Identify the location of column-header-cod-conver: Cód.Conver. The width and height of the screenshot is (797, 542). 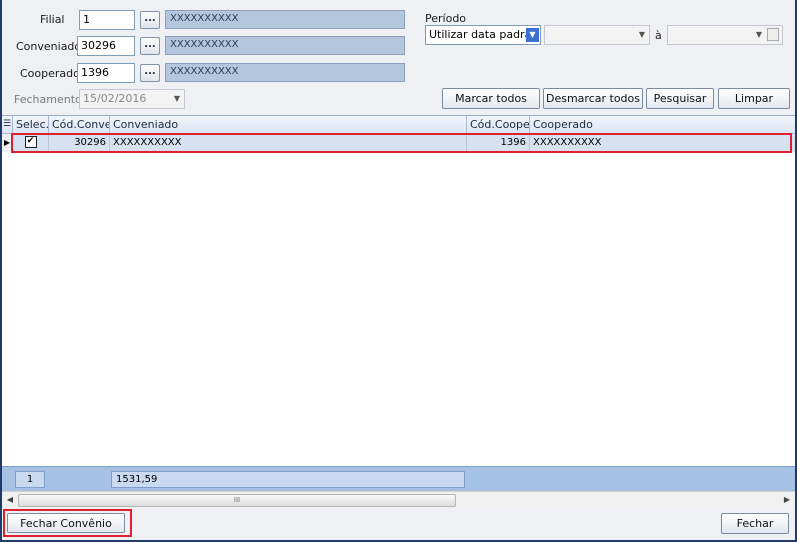
(79, 124).